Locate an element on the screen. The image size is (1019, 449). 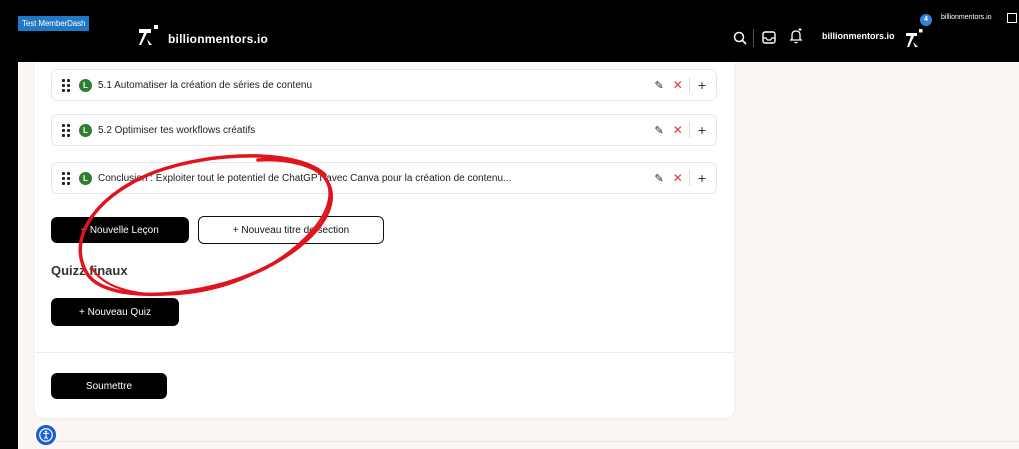
submit-button: Soumettre is located at coordinates (109, 386).